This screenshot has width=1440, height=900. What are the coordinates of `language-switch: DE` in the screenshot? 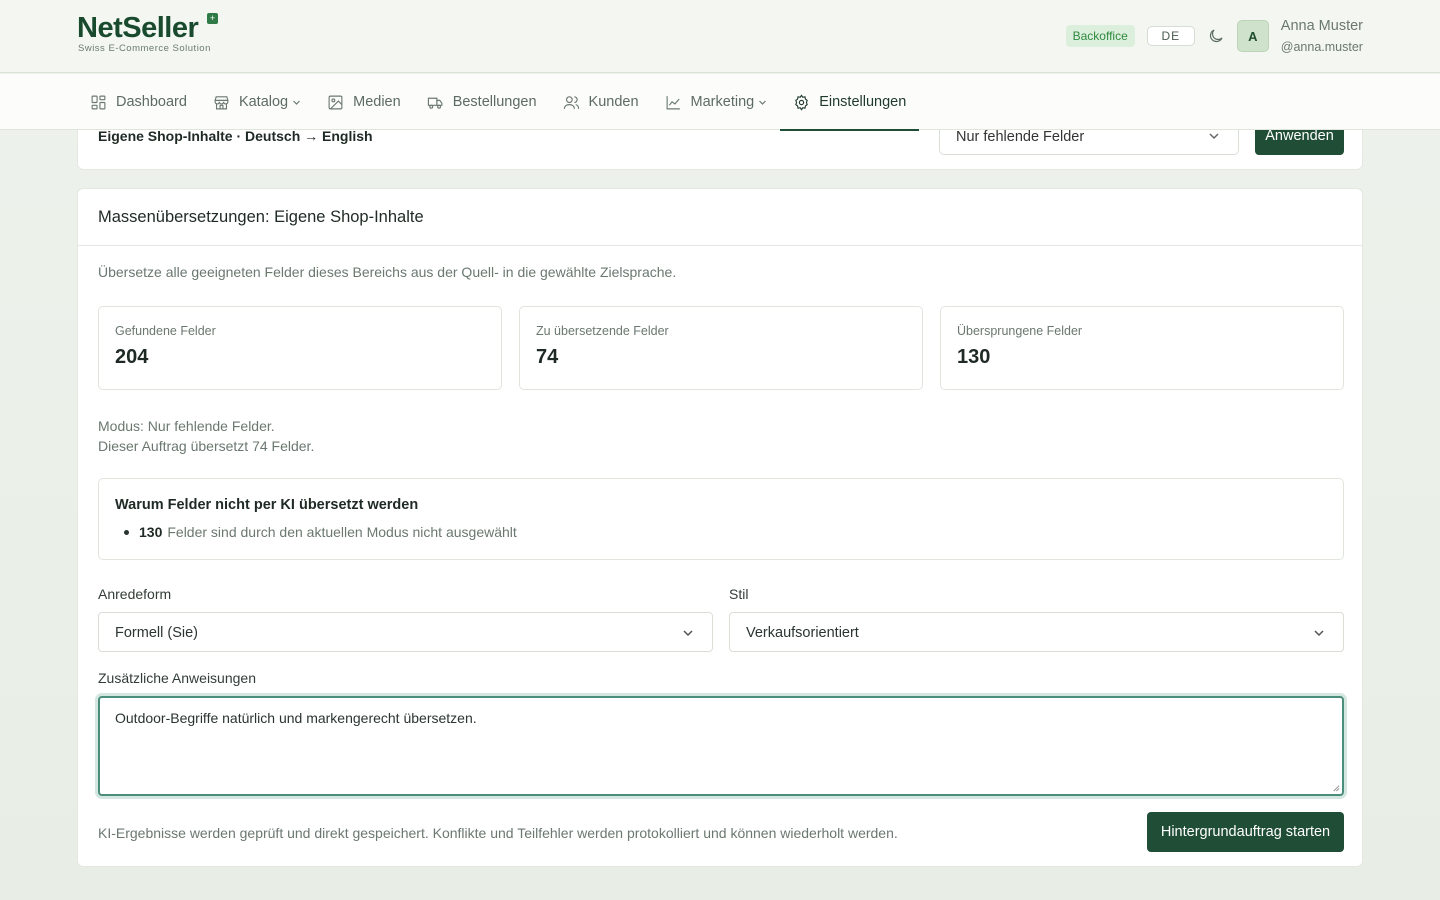 It's located at (1170, 36).